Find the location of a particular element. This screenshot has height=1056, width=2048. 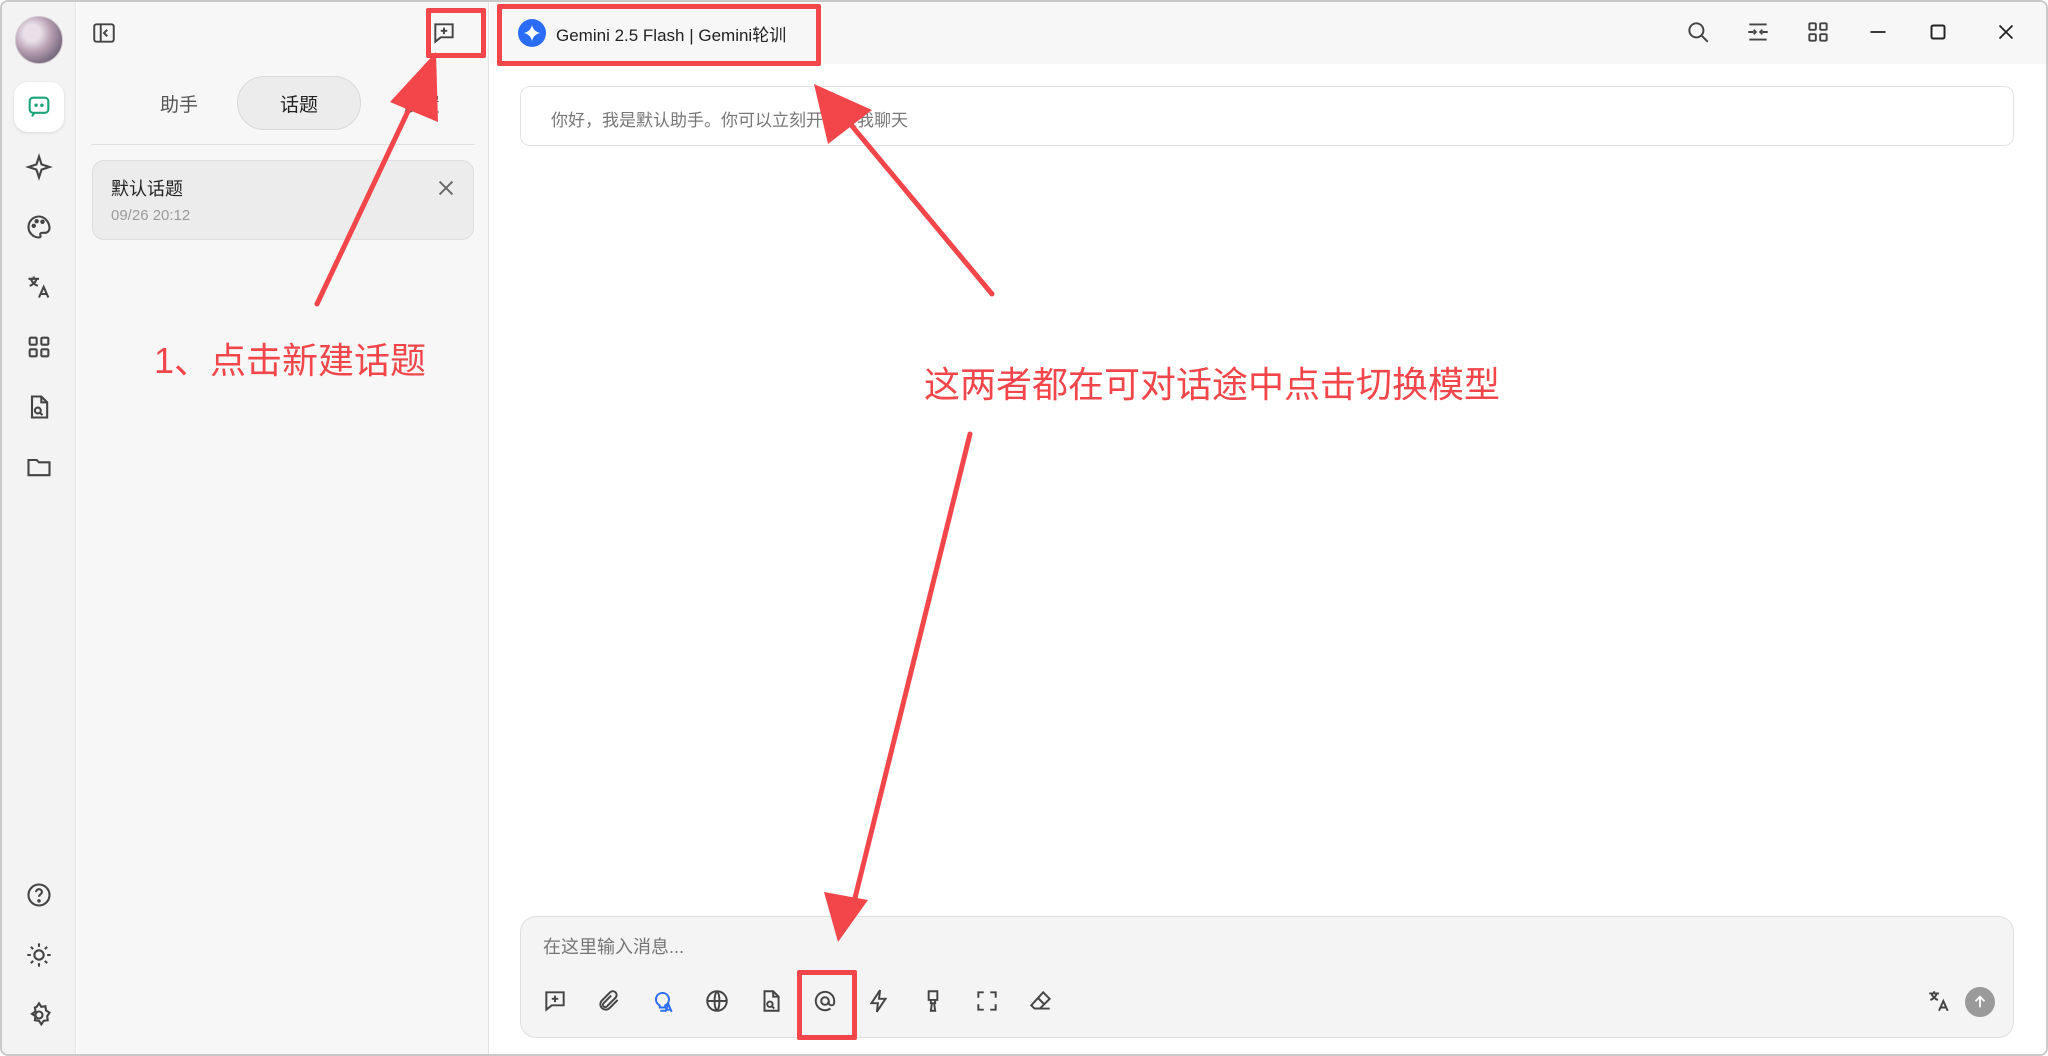

tab-topics: 话题 is located at coordinates (299, 103).